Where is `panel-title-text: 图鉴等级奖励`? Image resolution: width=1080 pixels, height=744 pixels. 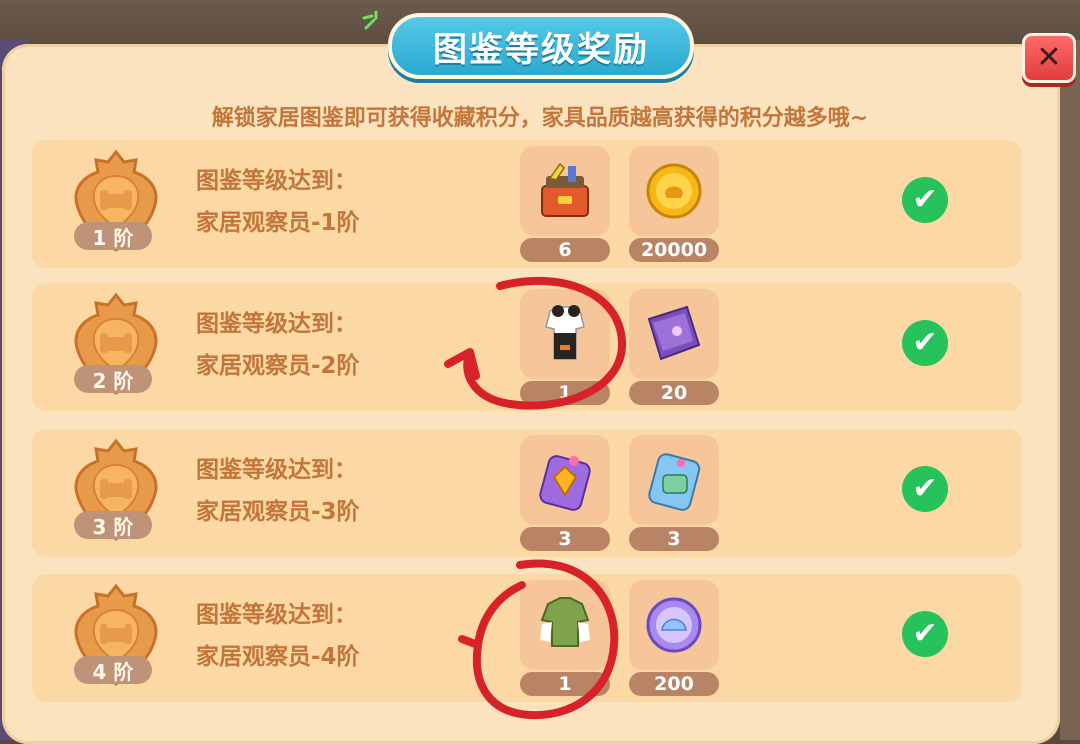
panel-title-text: 图鉴等级奖励 is located at coordinates (541, 49).